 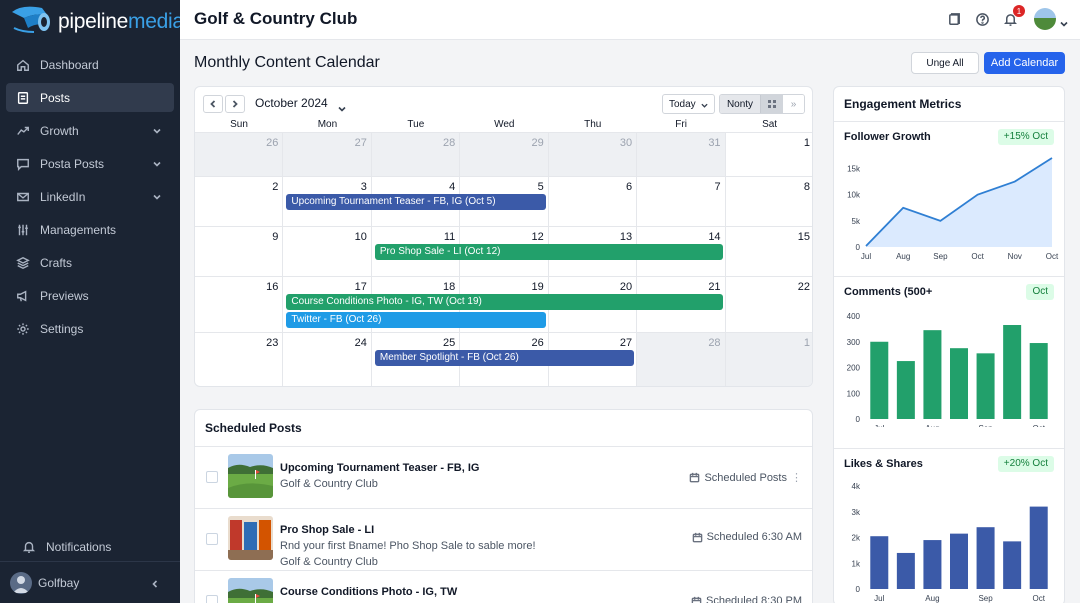 What do you see at coordinates (681, 201) in the screenshot?
I see `calendar-day-cell: 7` at bounding box center [681, 201].